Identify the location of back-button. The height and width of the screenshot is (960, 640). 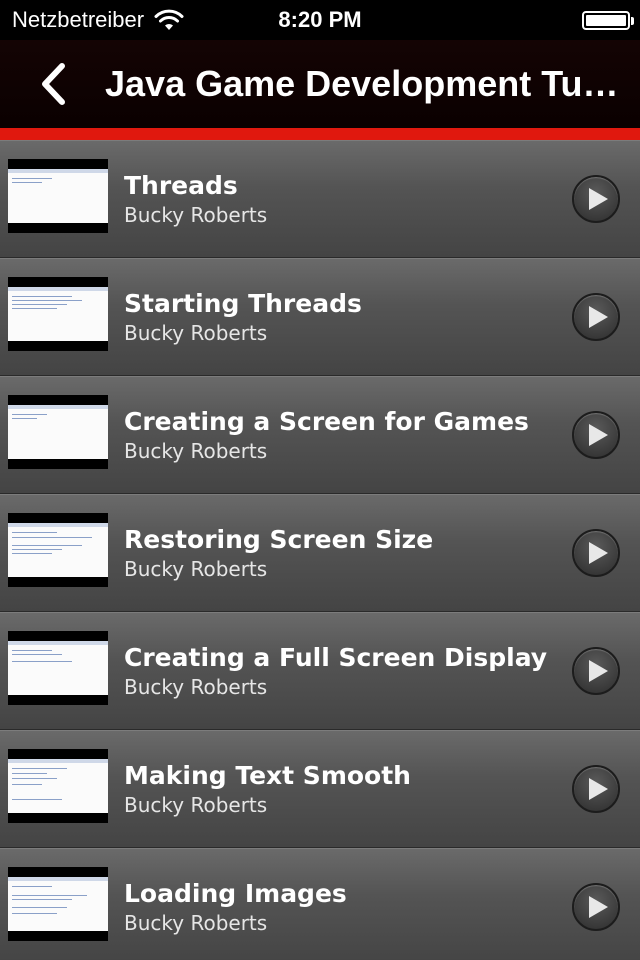
(53, 84).